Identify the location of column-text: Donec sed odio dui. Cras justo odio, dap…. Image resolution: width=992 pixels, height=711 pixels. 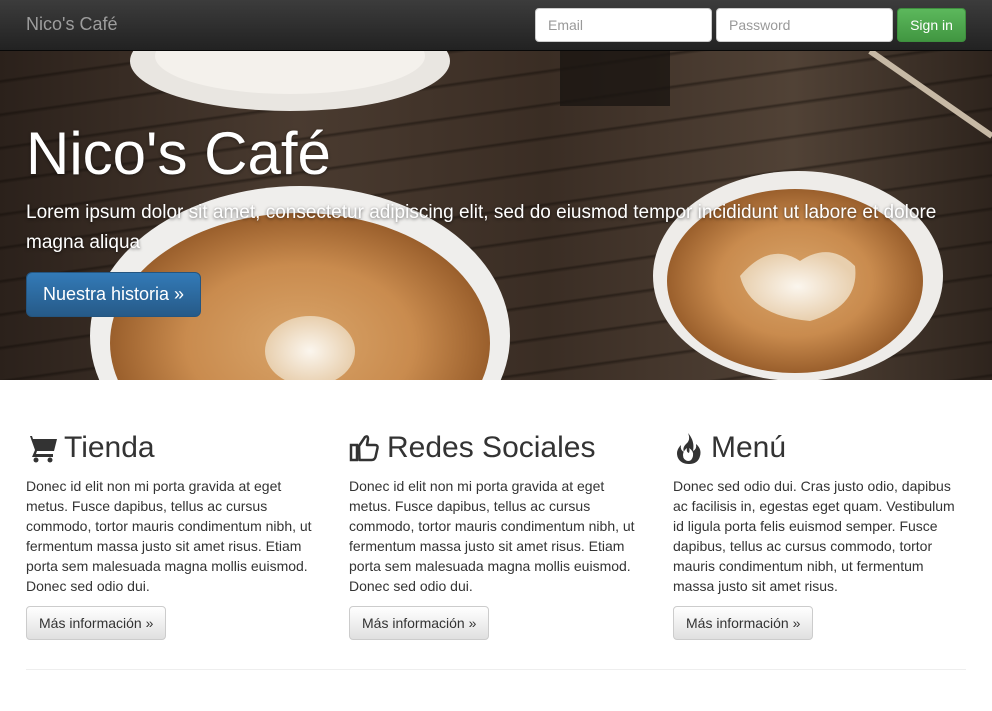
(814, 536).